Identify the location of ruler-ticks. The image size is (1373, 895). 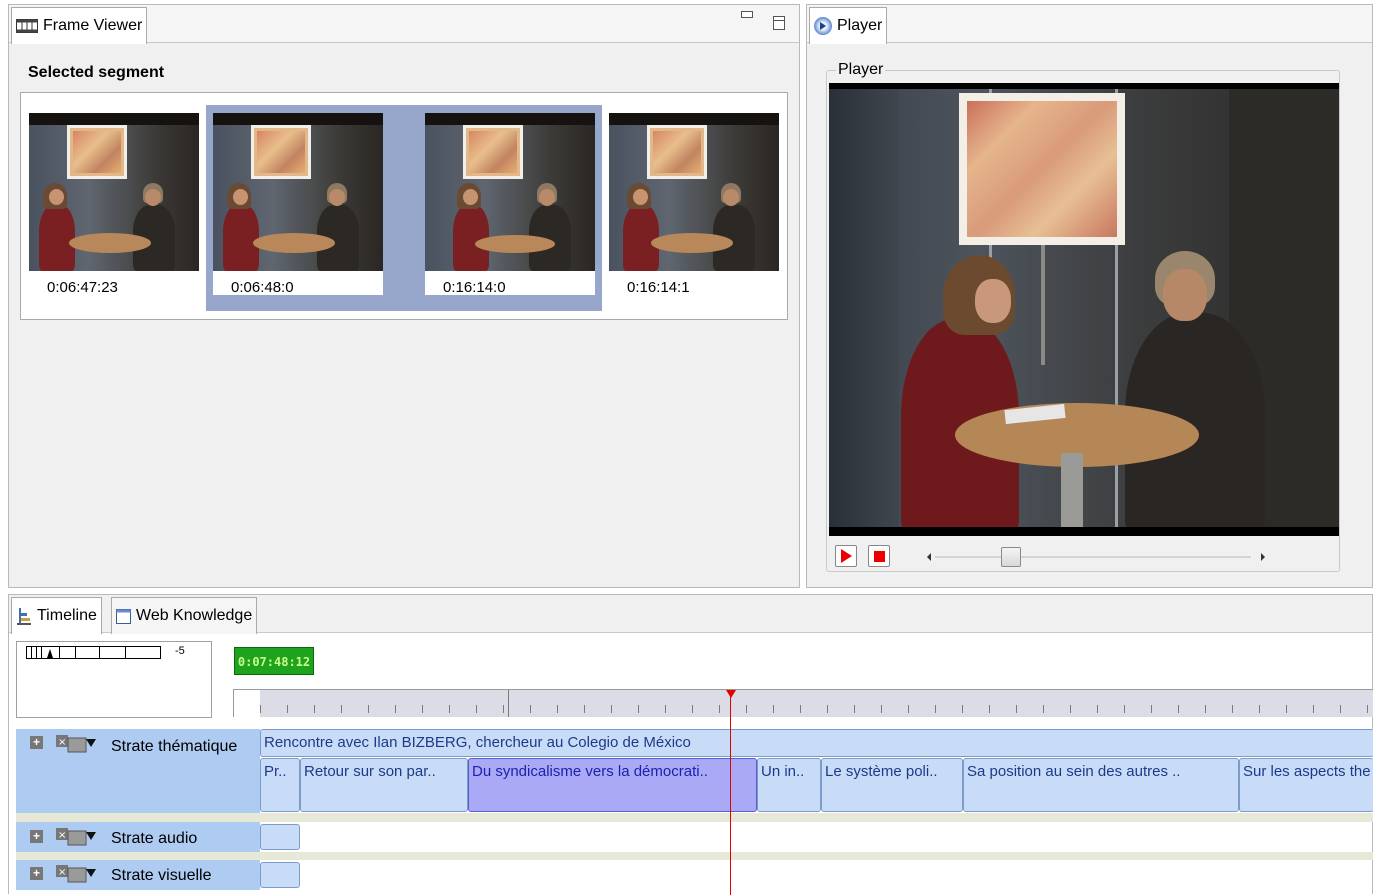
(816, 703).